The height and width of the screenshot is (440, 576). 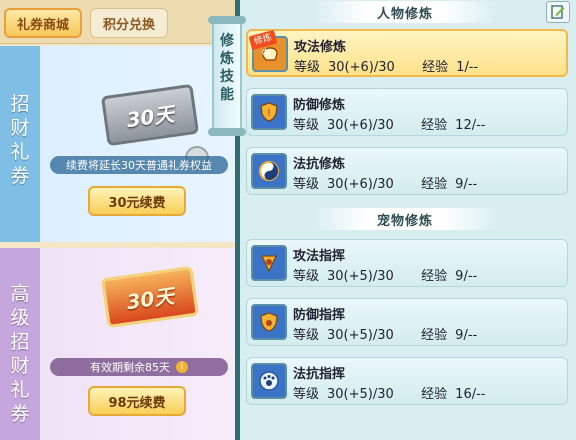 What do you see at coordinates (407, 263) in the screenshot?
I see `skill-row-attack-command: 攻法指挥 等级 30(+5)/30 经验 9/--` at bounding box center [407, 263].